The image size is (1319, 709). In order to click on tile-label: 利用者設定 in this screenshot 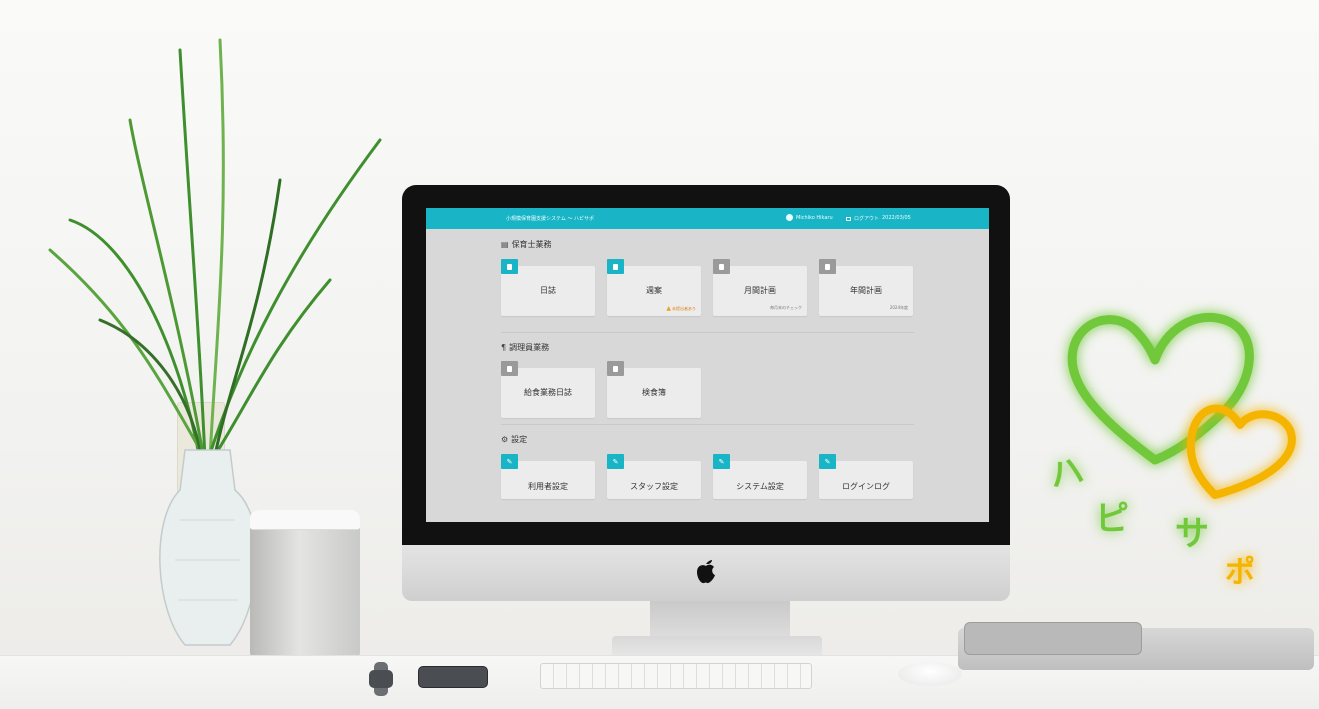, I will do `click(548, 486)`.